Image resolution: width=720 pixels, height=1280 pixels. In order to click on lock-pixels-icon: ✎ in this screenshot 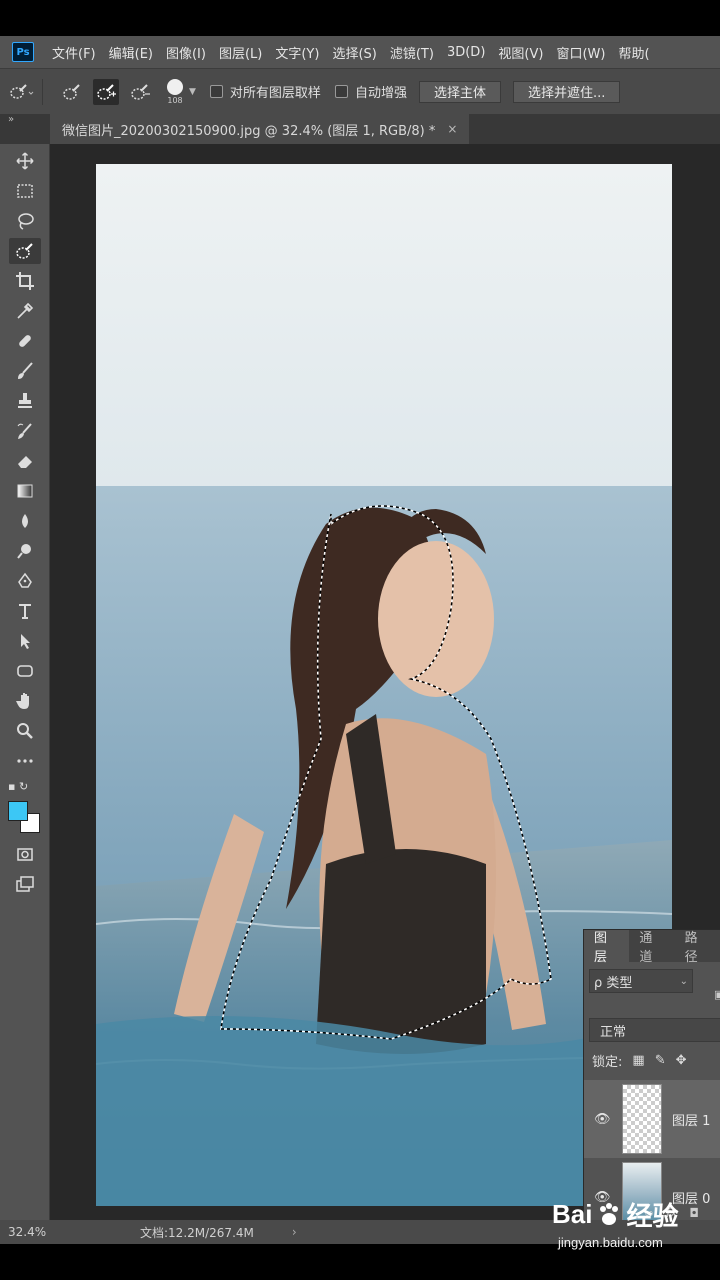, I will do `click(660, 1060)`.